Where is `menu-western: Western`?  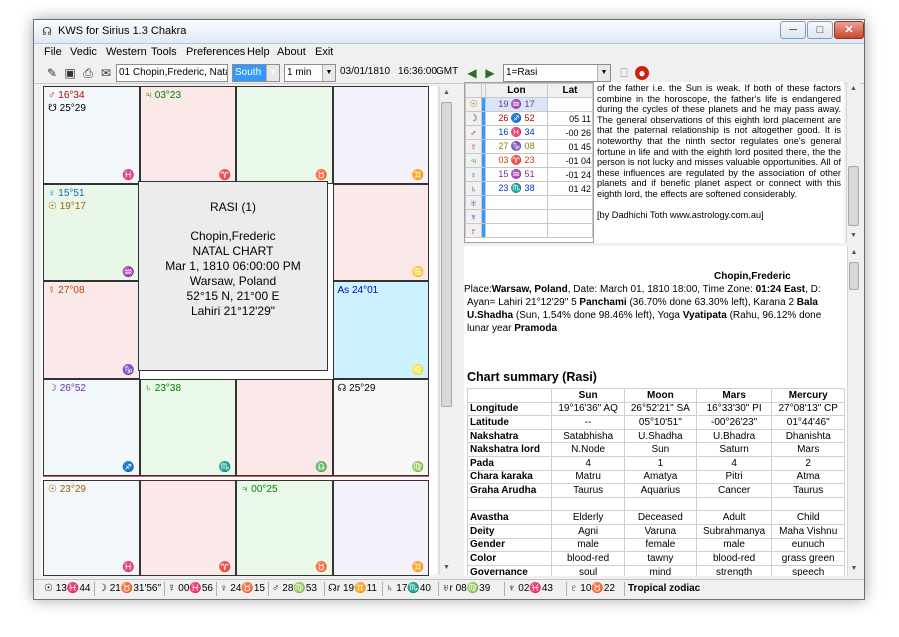
menu-western: Western is located at coordinates (126, 52).